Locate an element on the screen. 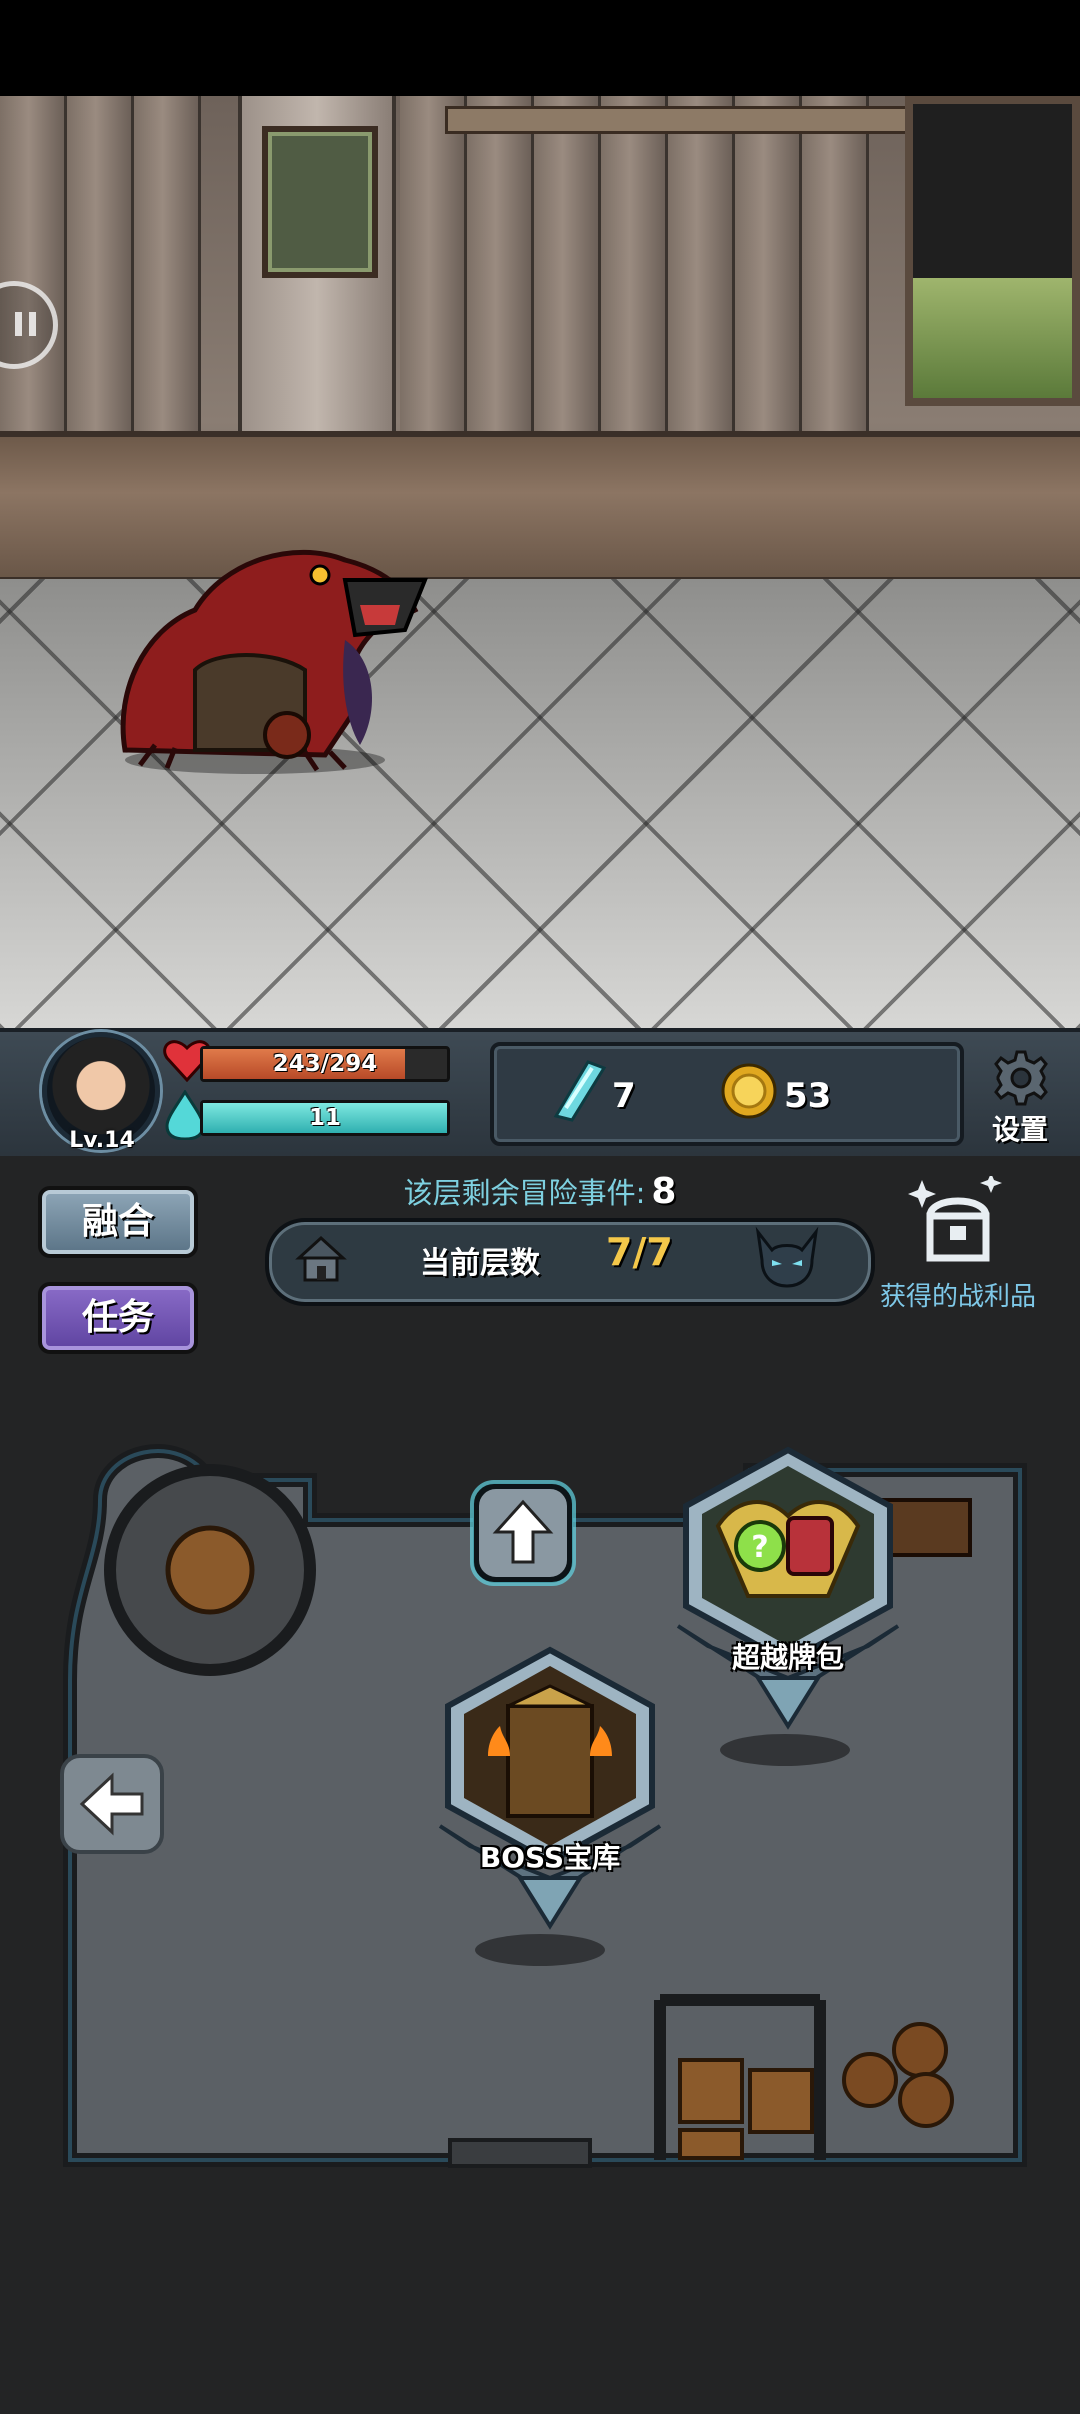  loot-button: 获得的战利品 is located at coordinates (958, 1246).